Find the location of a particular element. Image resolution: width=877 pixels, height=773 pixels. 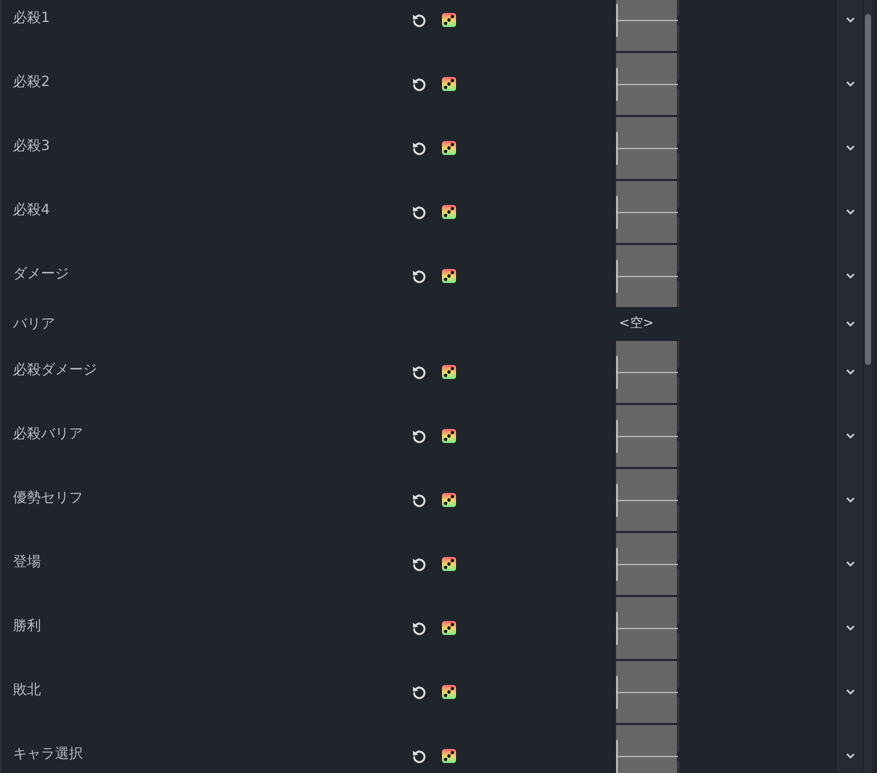

property-label: 必殺3 is located at coordinates (31, 146).